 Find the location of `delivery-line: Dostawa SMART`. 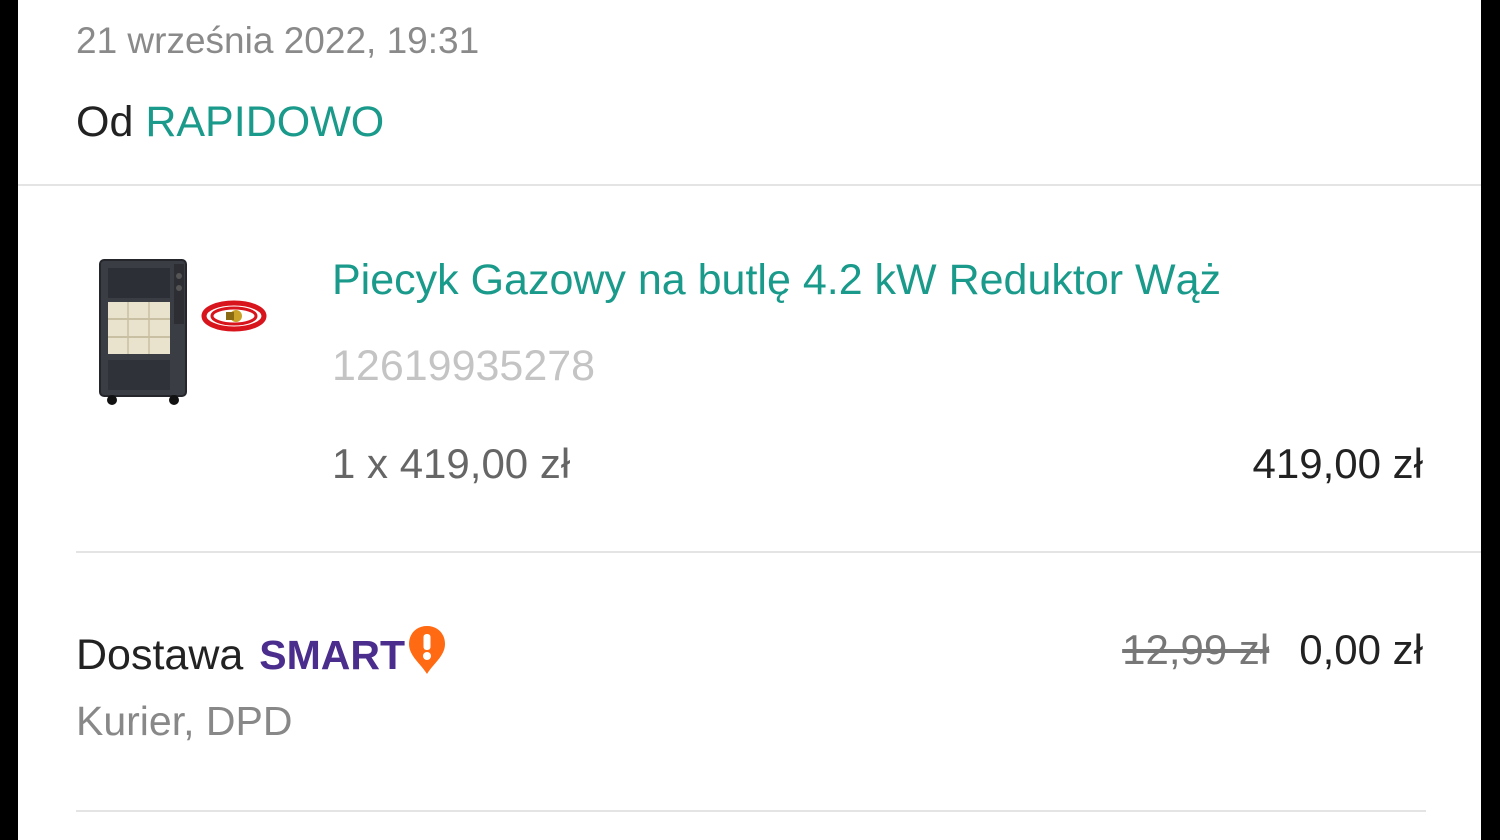

delivery-line: Dostawa SMART is located at coordinates (261, 655).